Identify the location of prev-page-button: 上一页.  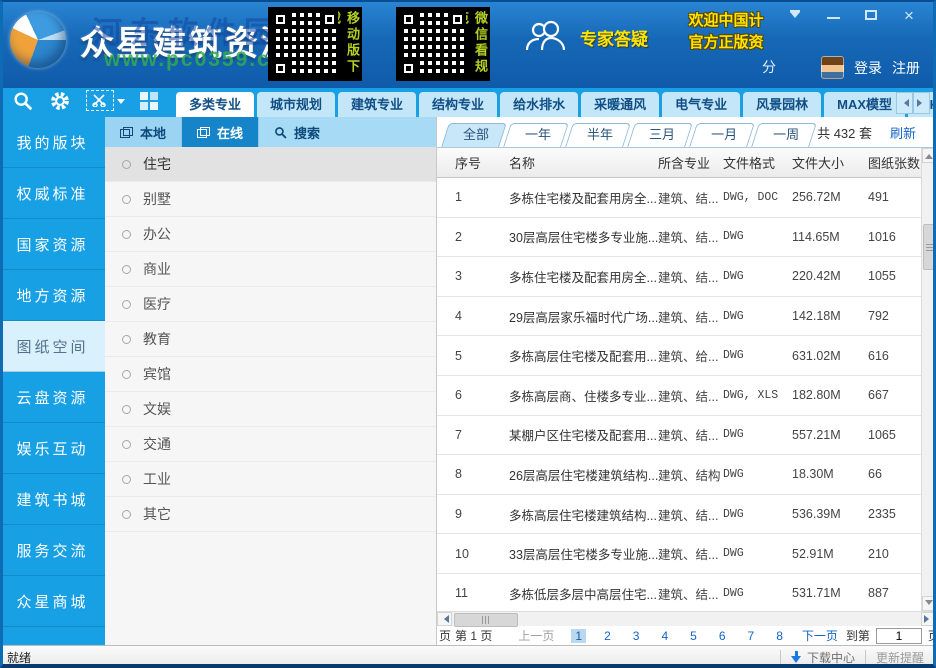
(536, 635).